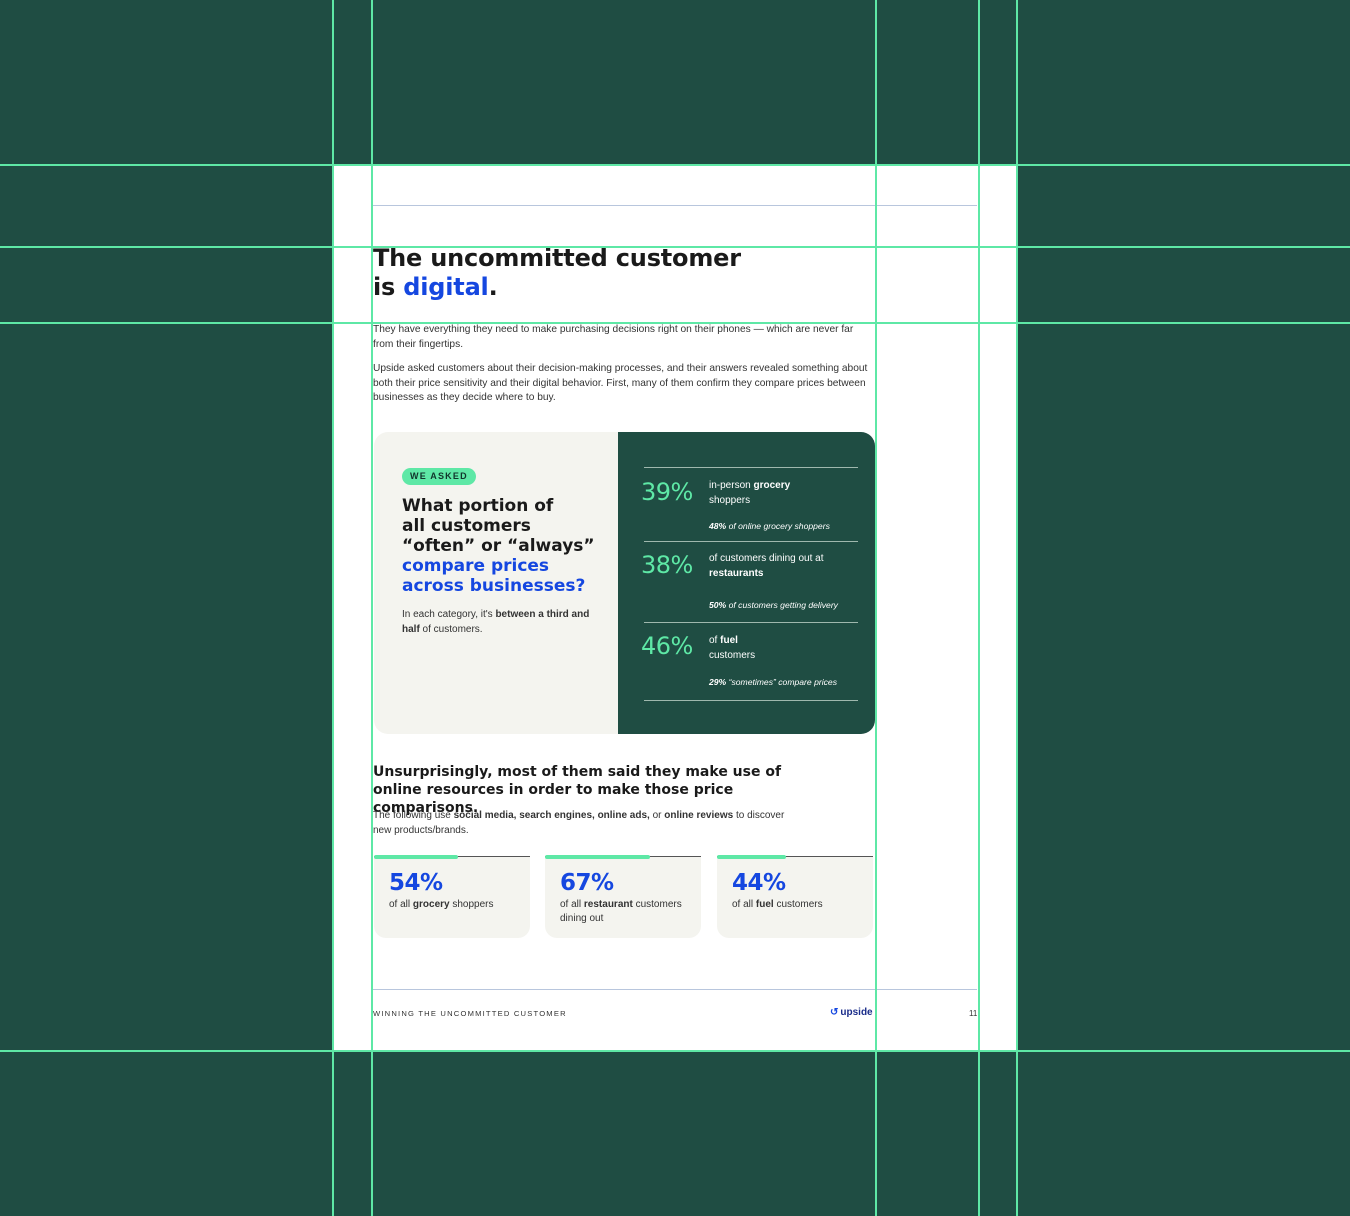 This screenshot has height=1216, width=1350. I want to click on note-text: of customers., so click(451, 629).